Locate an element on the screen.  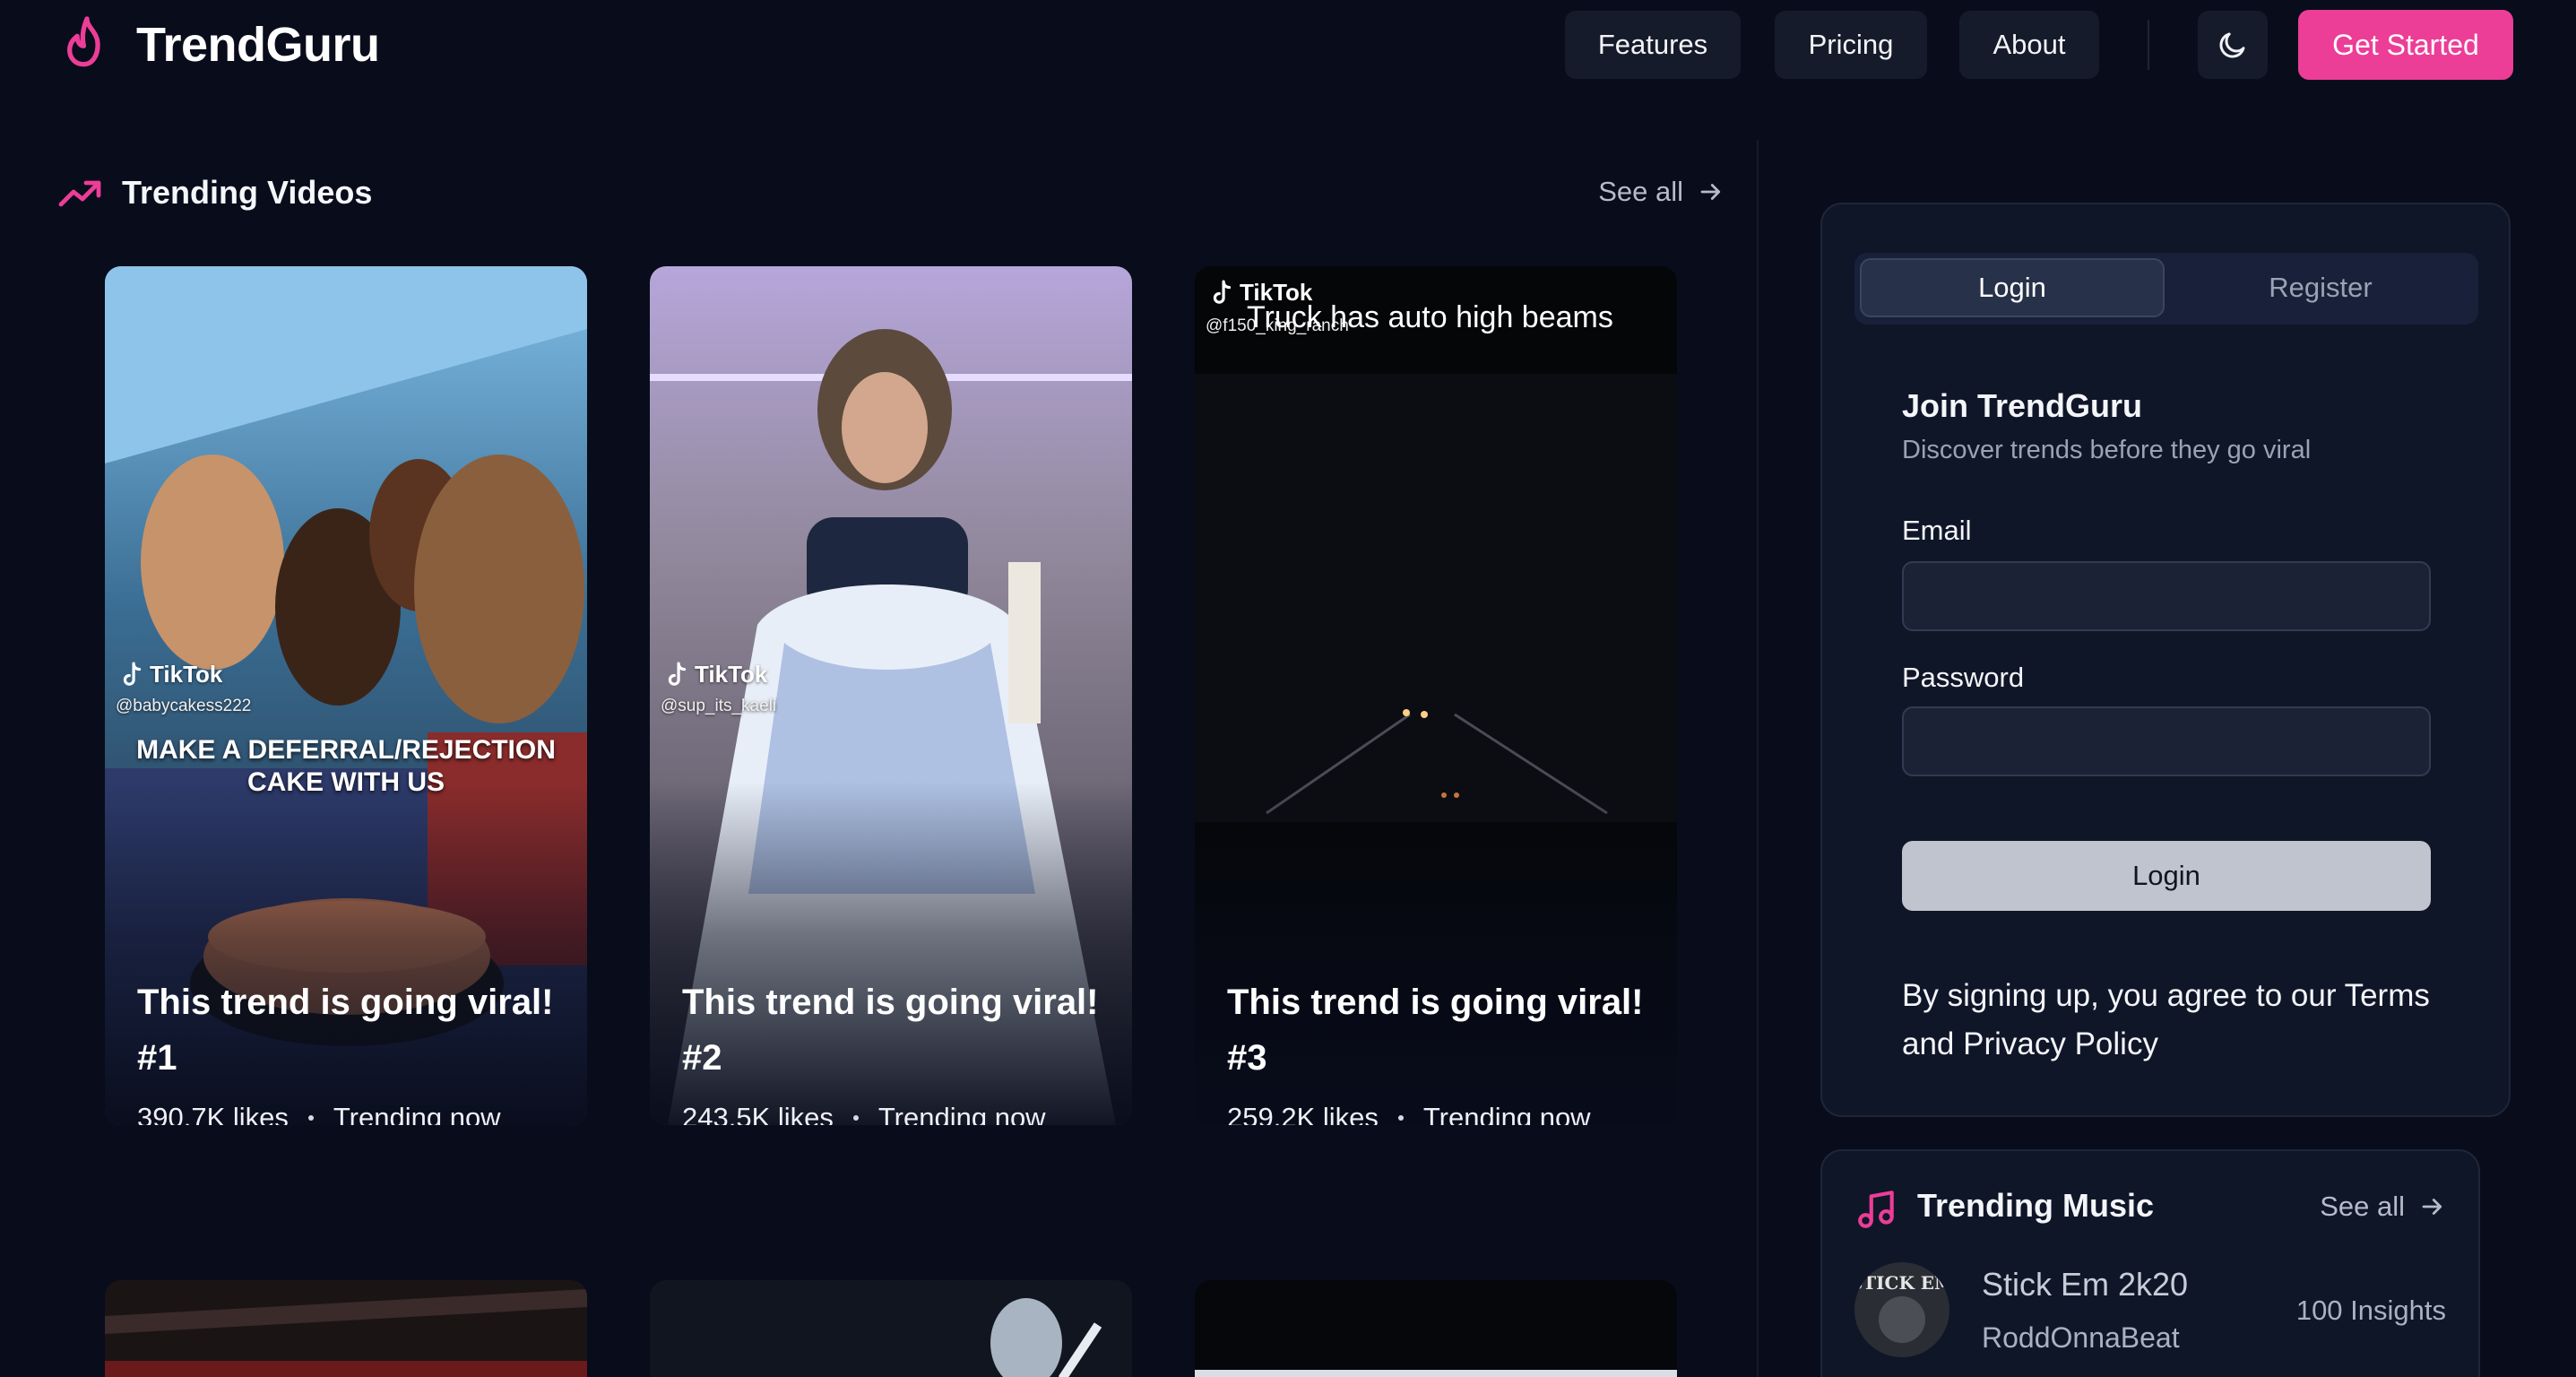
auth-subheading: Discover trends before they go viral is located at coordinates (2107, 450).